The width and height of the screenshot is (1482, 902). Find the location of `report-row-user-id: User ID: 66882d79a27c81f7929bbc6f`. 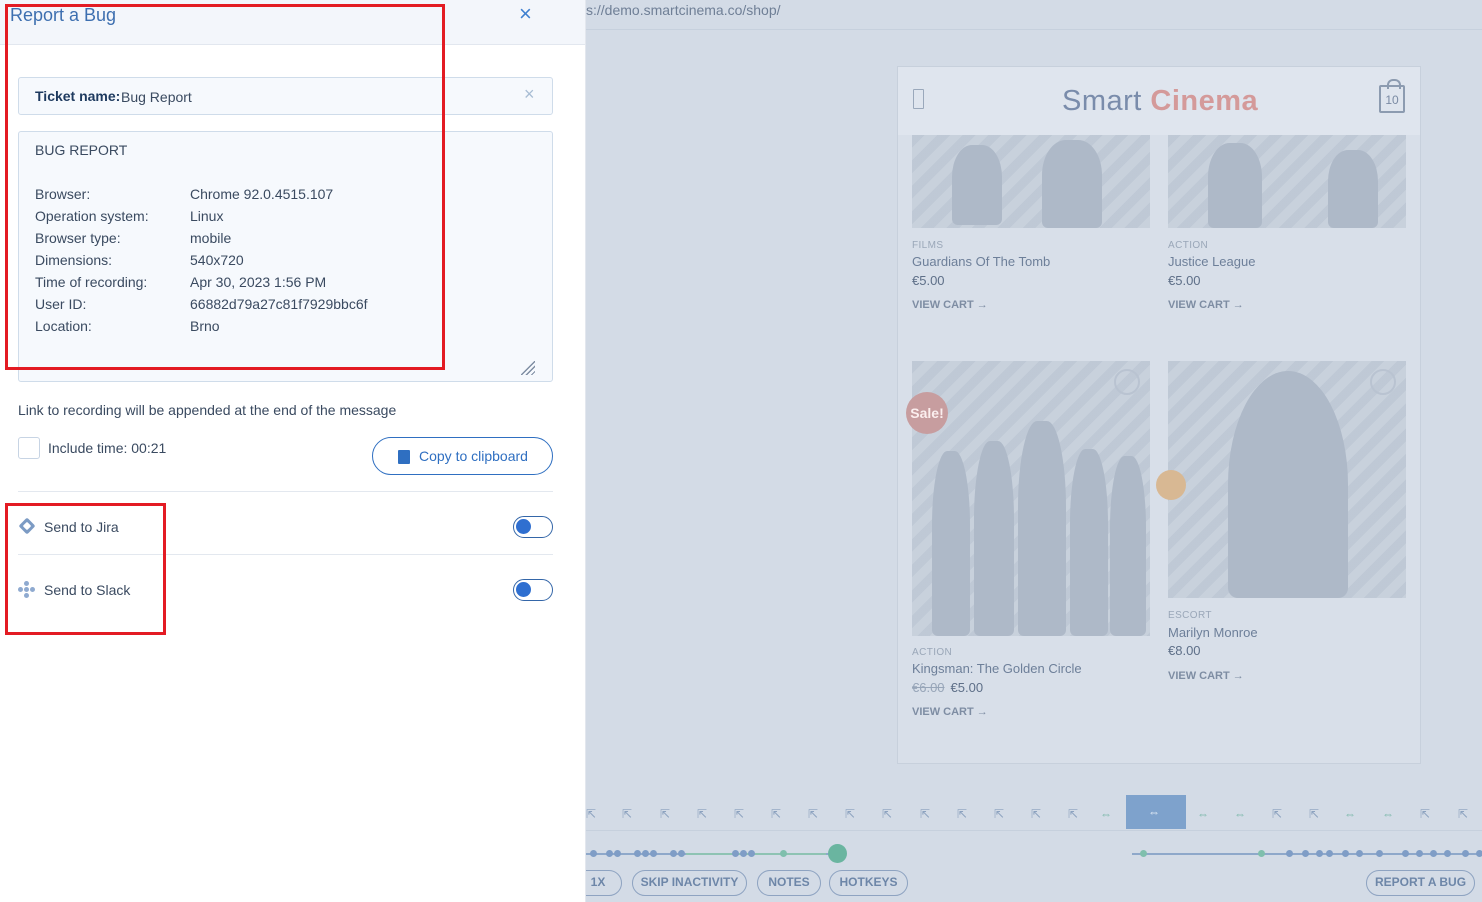

report-row-user-id: User ID: 66882d79a27c81f7929bbc6f is located at coordinates (285, 306).